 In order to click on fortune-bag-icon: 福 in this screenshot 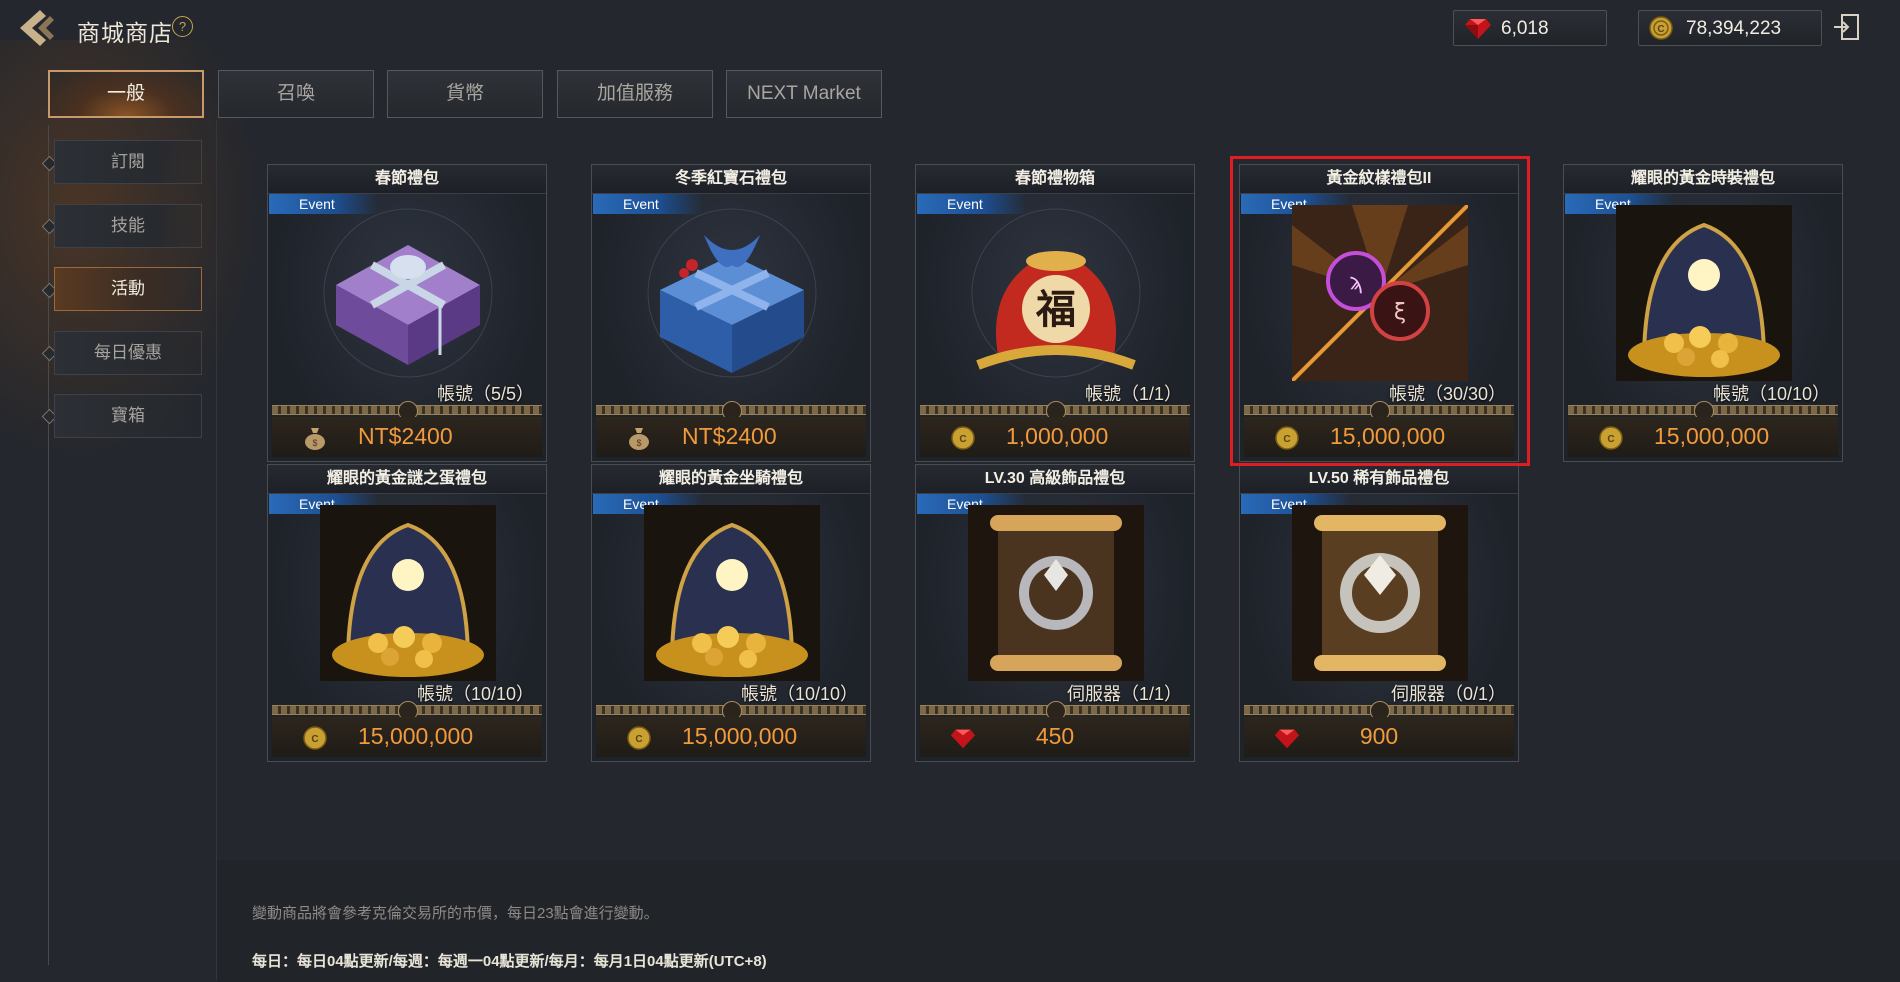, I will do `click(1056, 293)`.